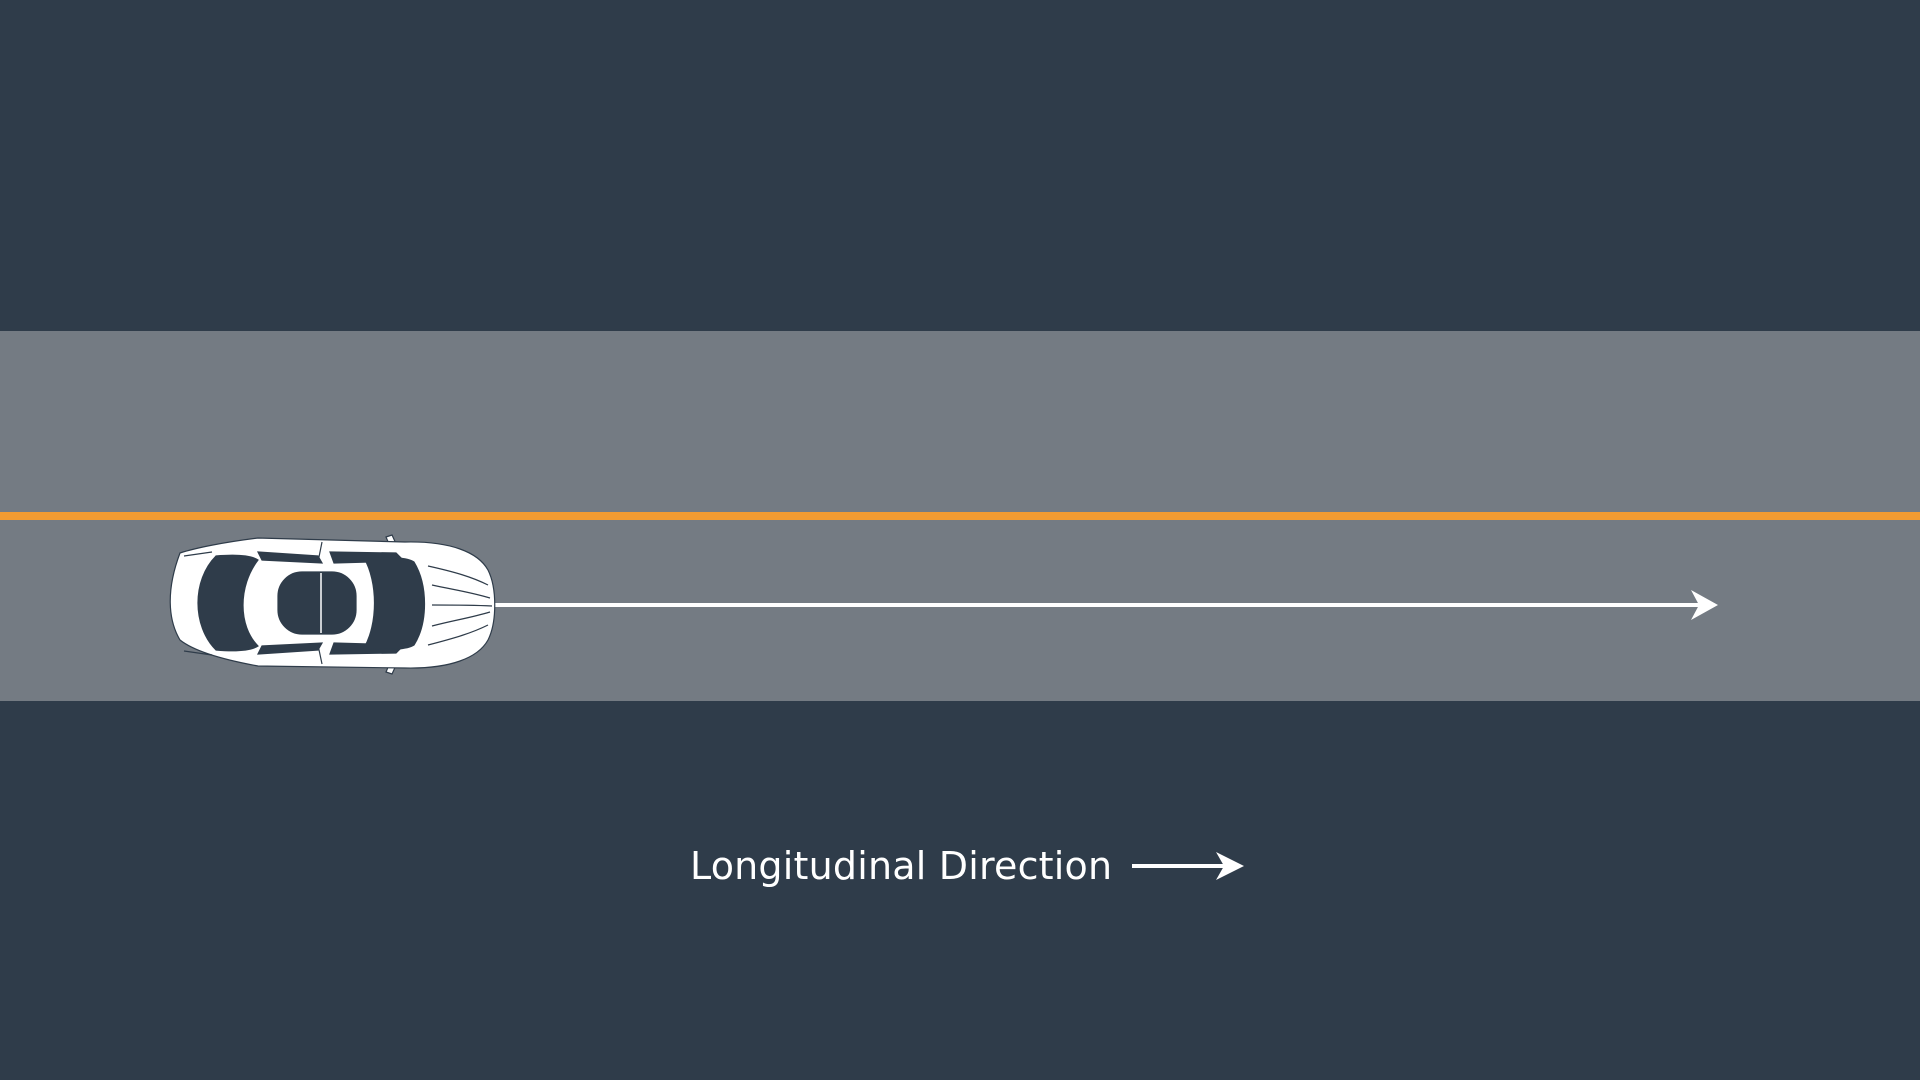 This screenshot has width=1920, height=1080. I want to click on caption: Longitudinal Direction, so click(967, 866).